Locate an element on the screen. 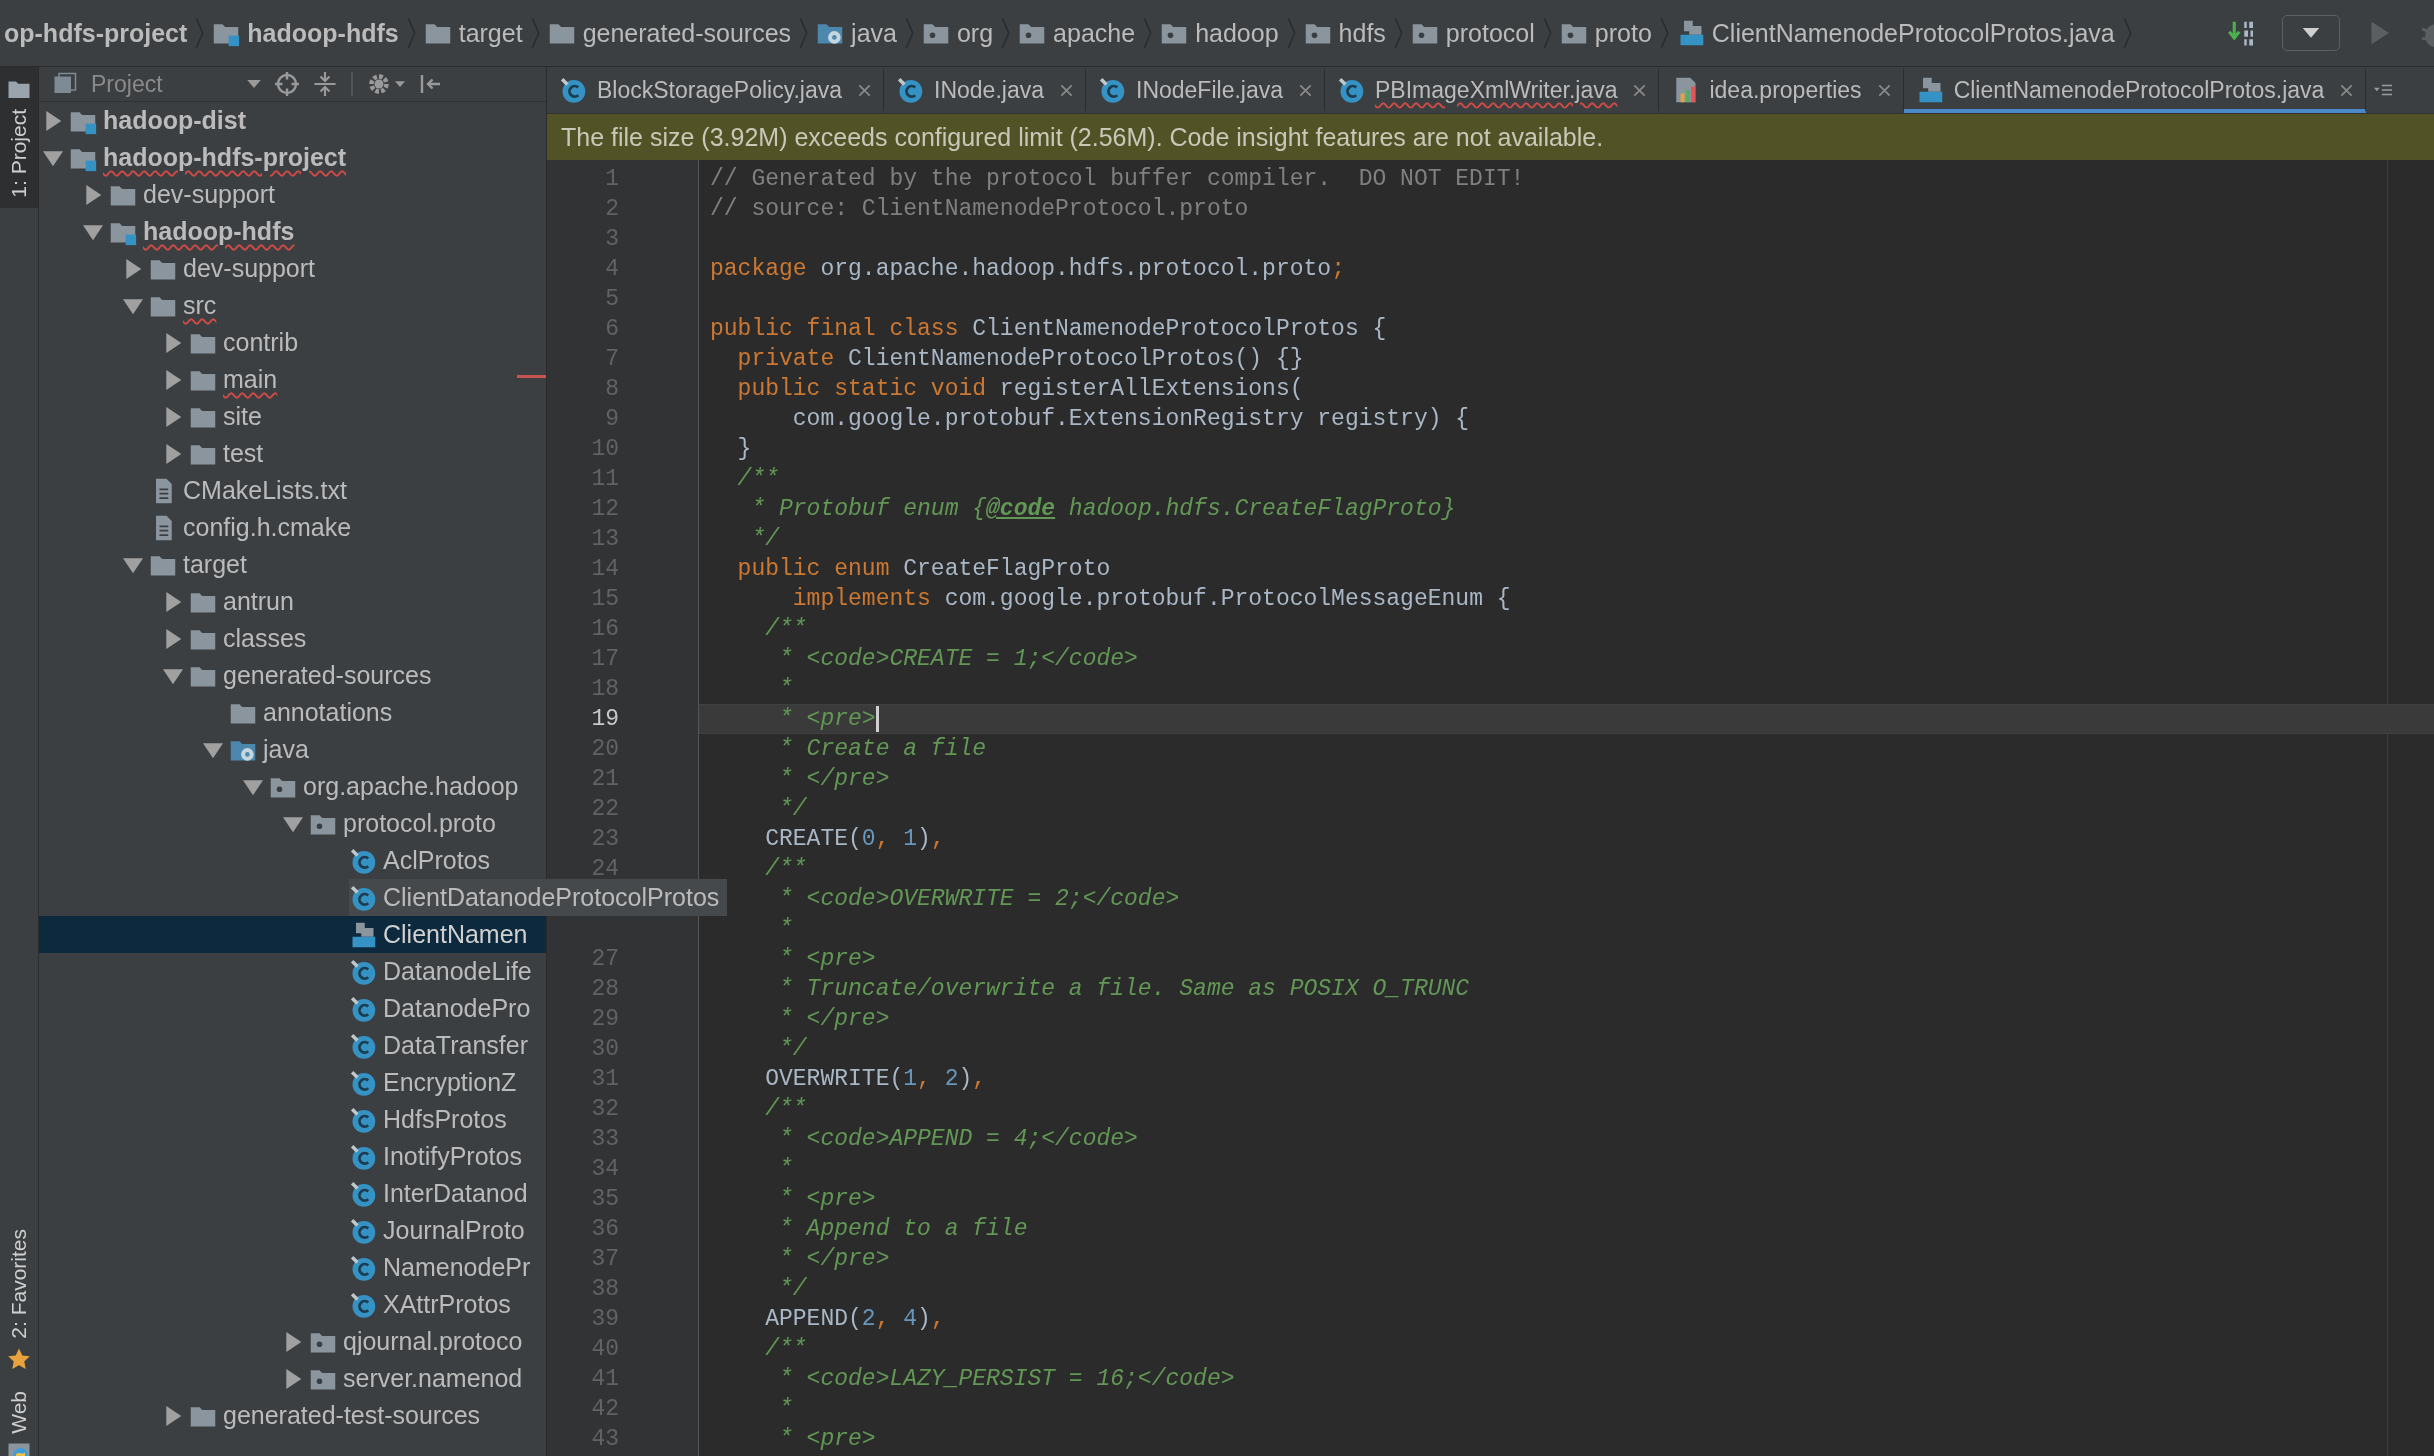  tree-item: target is located at coordinates (292, 564).